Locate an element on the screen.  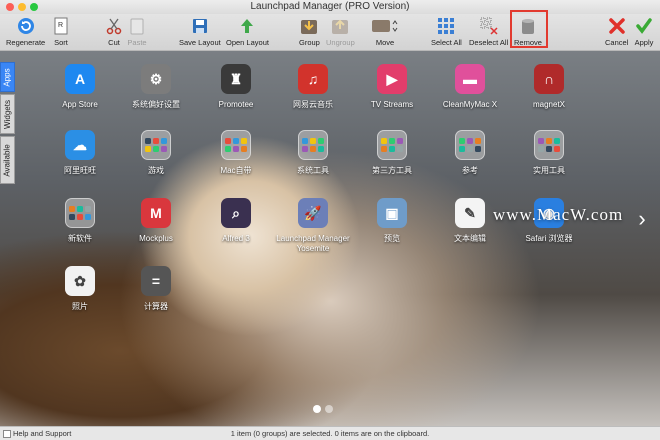
app-name: Launchpad Manager Yosemite is located at coordinates (313, 243).